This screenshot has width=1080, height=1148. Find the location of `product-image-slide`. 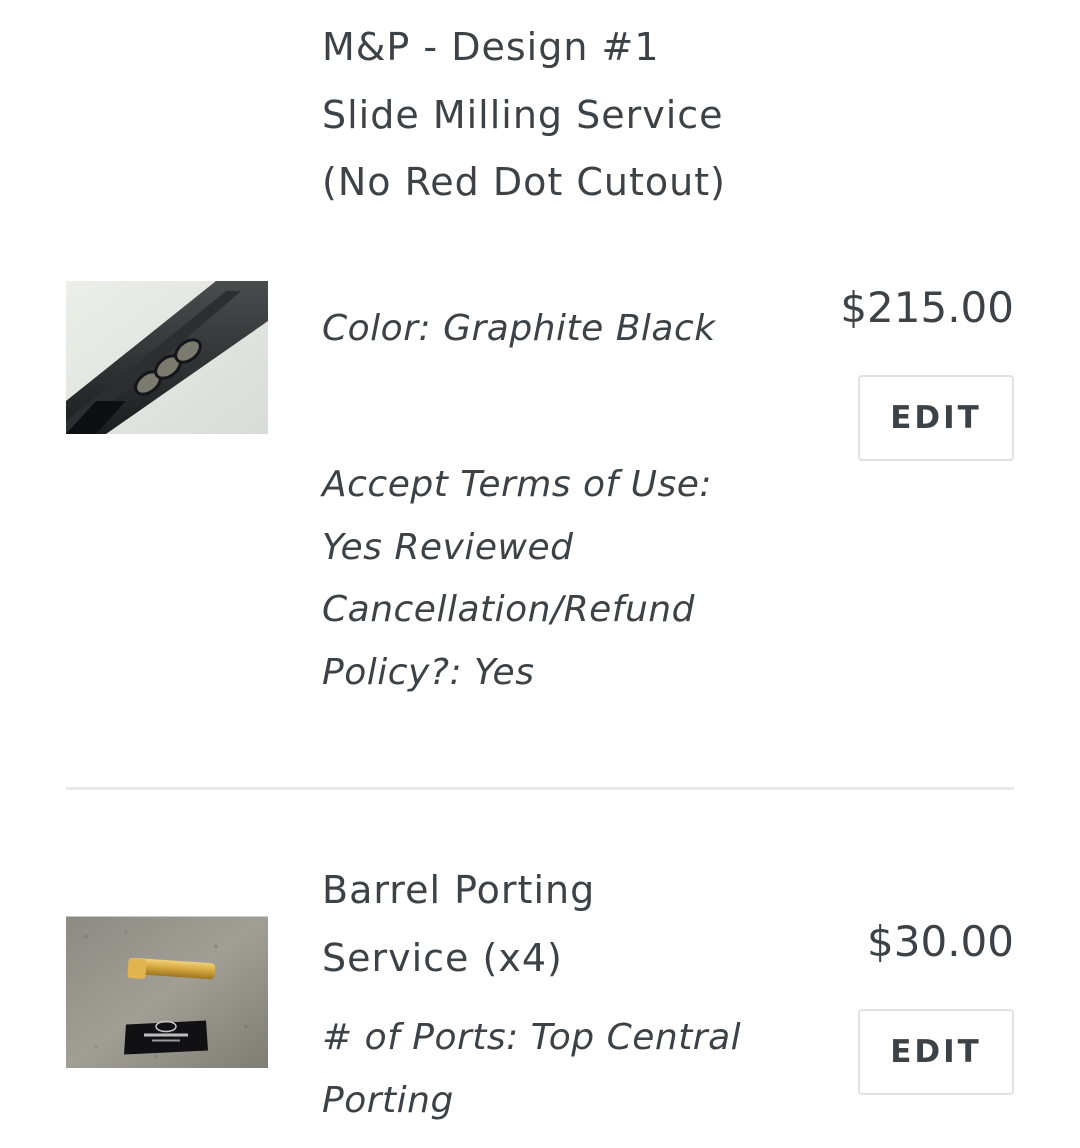

product-image-slide is located at coordinates (167, 357).